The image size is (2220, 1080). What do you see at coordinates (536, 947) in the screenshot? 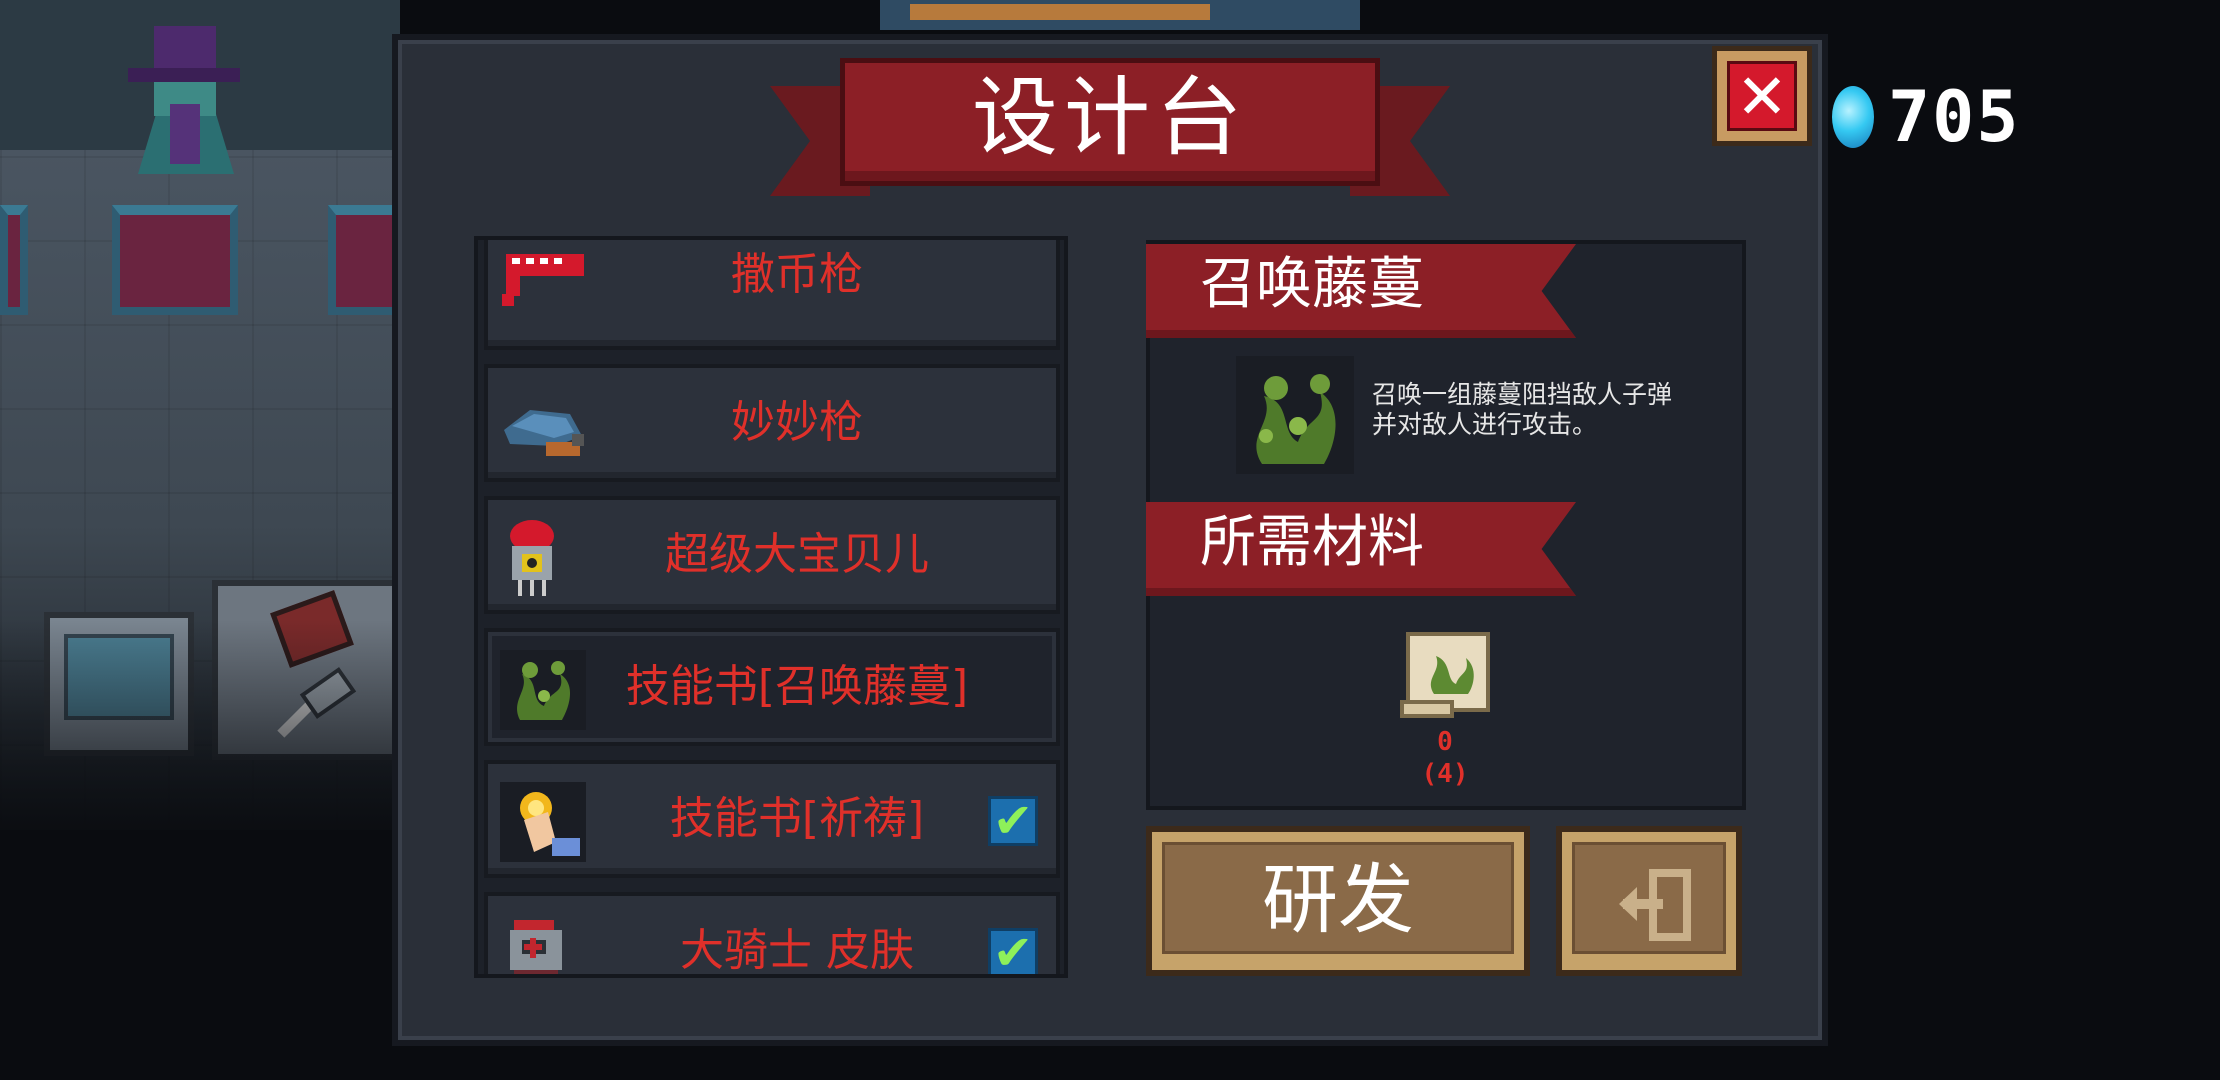
I see `knight-skin-icon` at bounding box center [536, 947].